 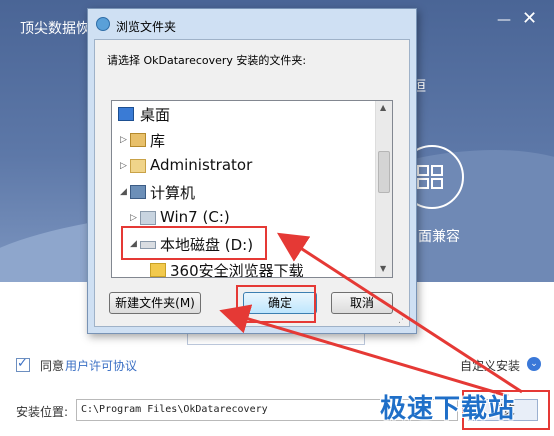 What do you see at coordinates (439, 237) in the screenshot?
I see `compat-label: 面兼容` at bounding box center [439, 237].